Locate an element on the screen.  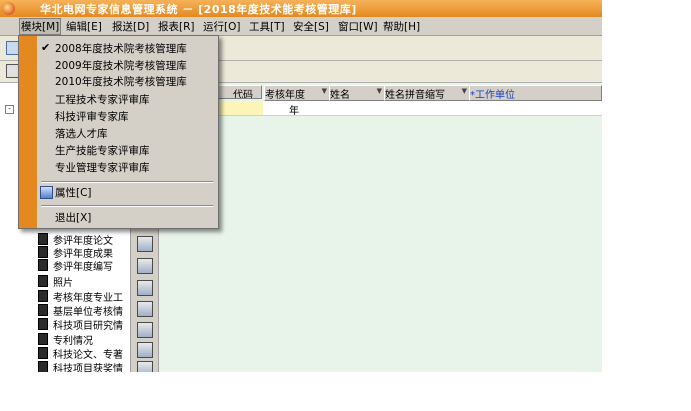
menu-submit: 报送[D] is located at coordinates (130, 26).